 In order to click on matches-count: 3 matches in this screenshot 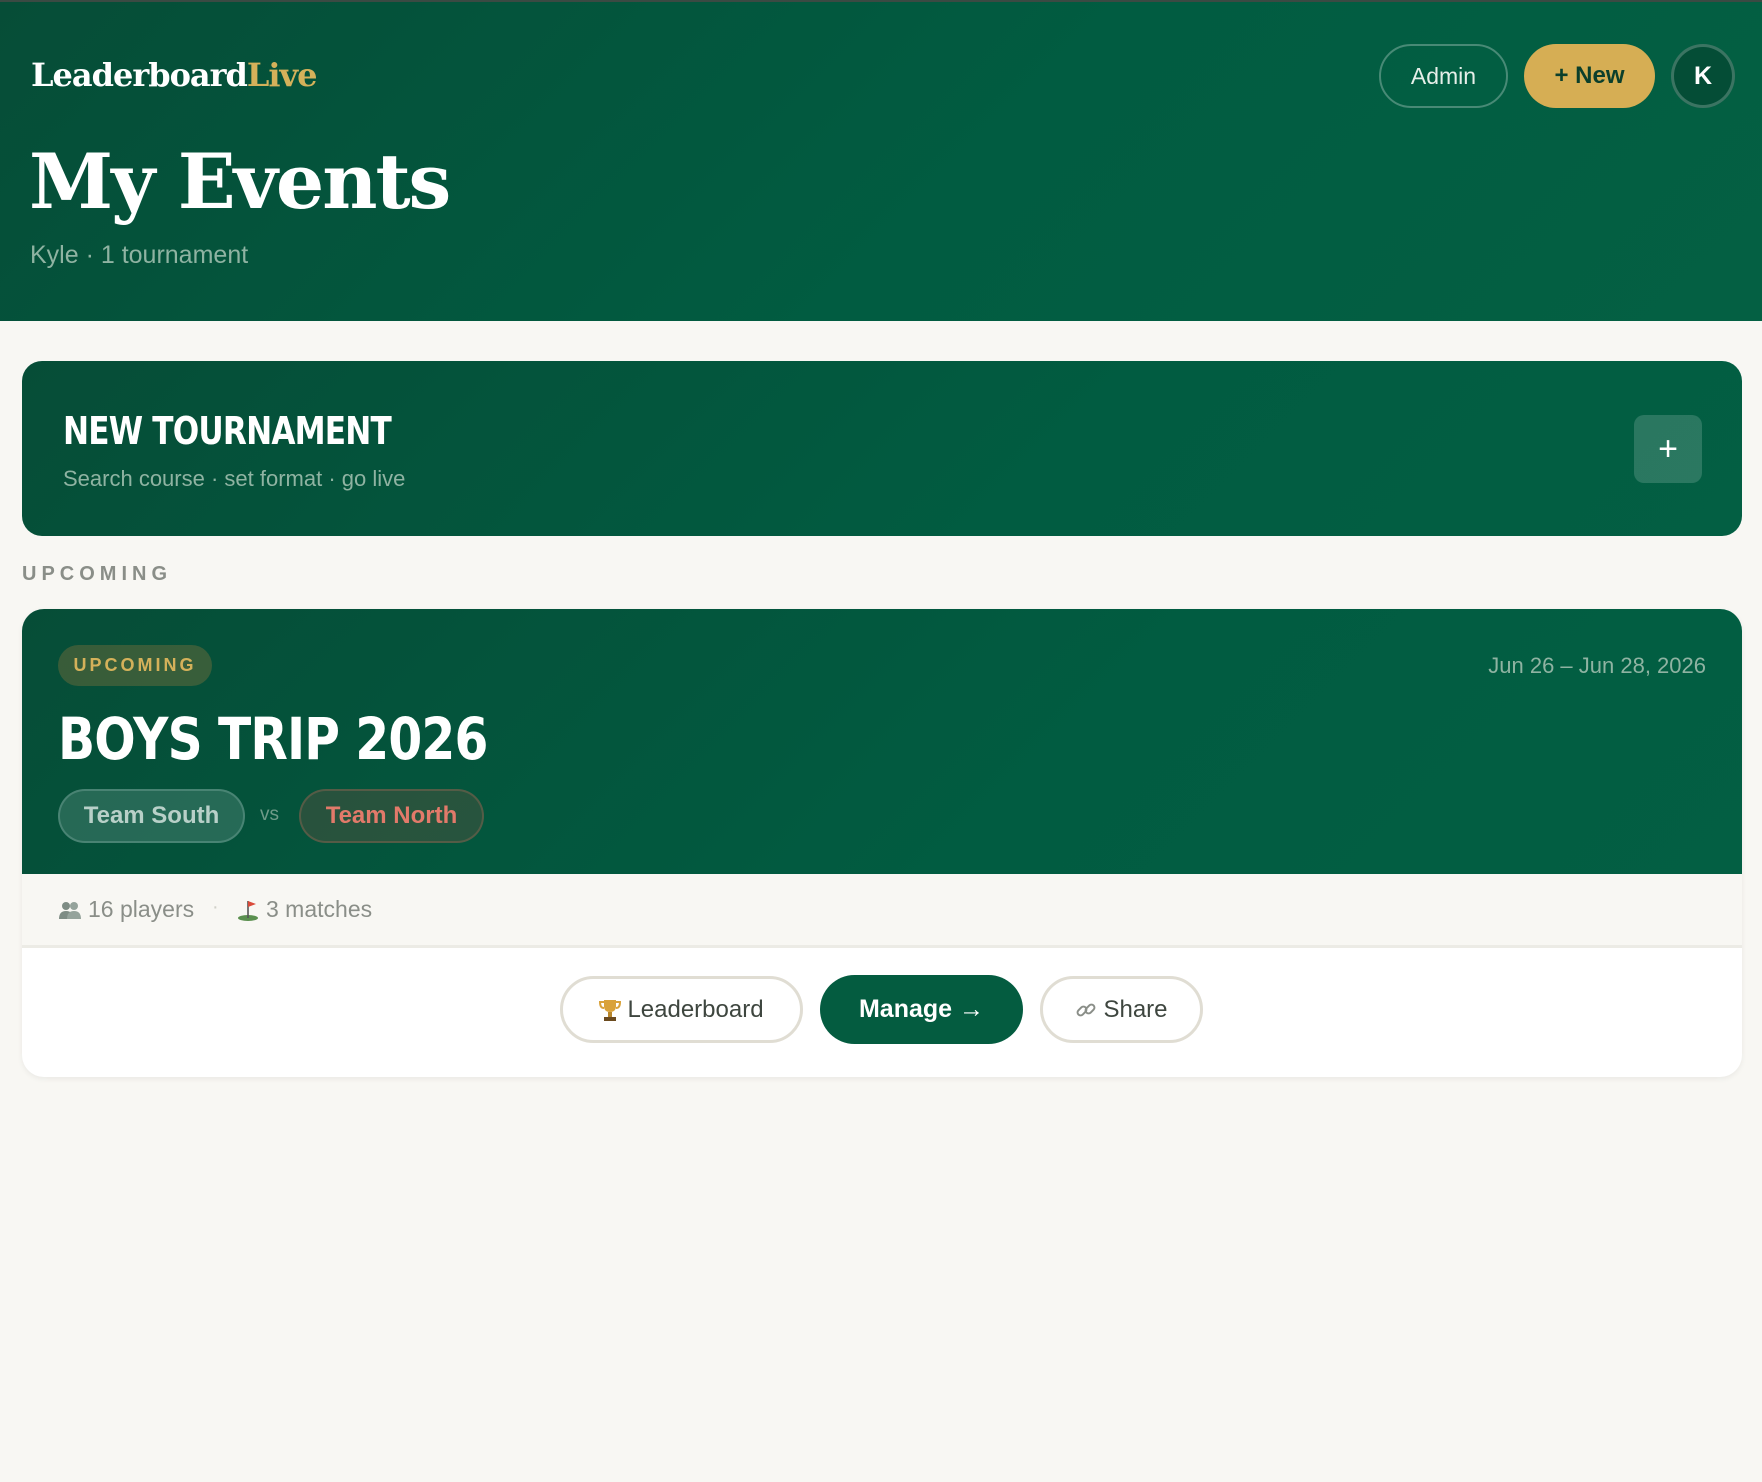, I will do `click(304, 909)`.